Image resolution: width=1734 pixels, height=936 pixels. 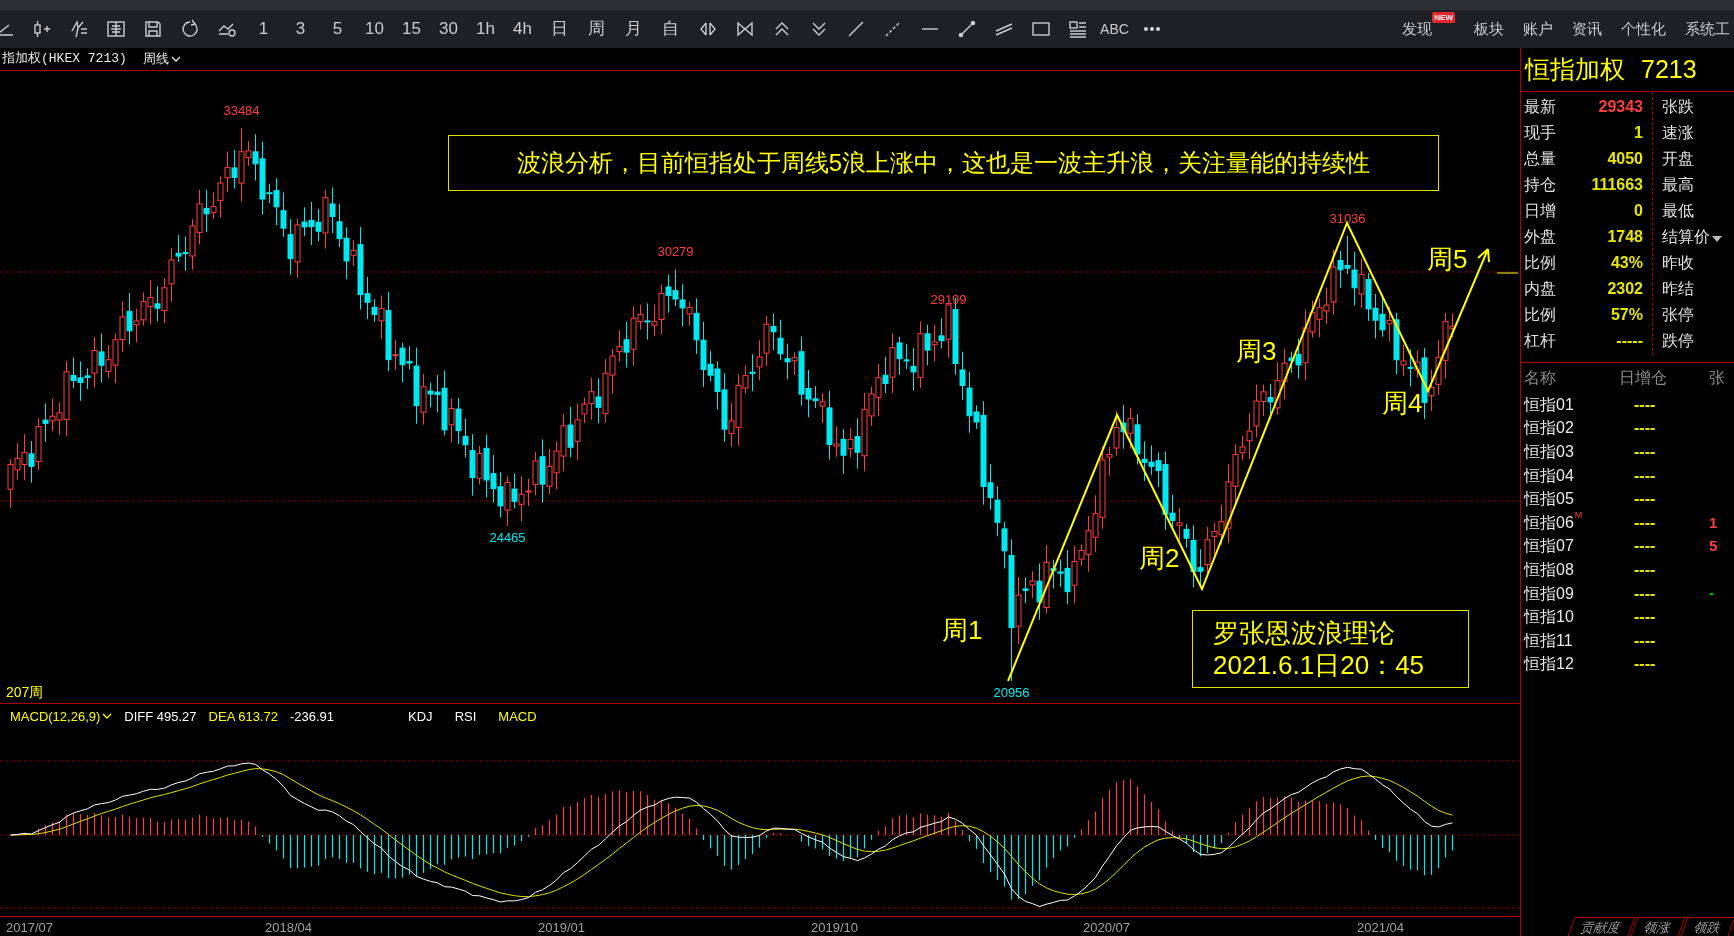 I want to click on contract-name: 恒指12, so click(x=1570, y=664).